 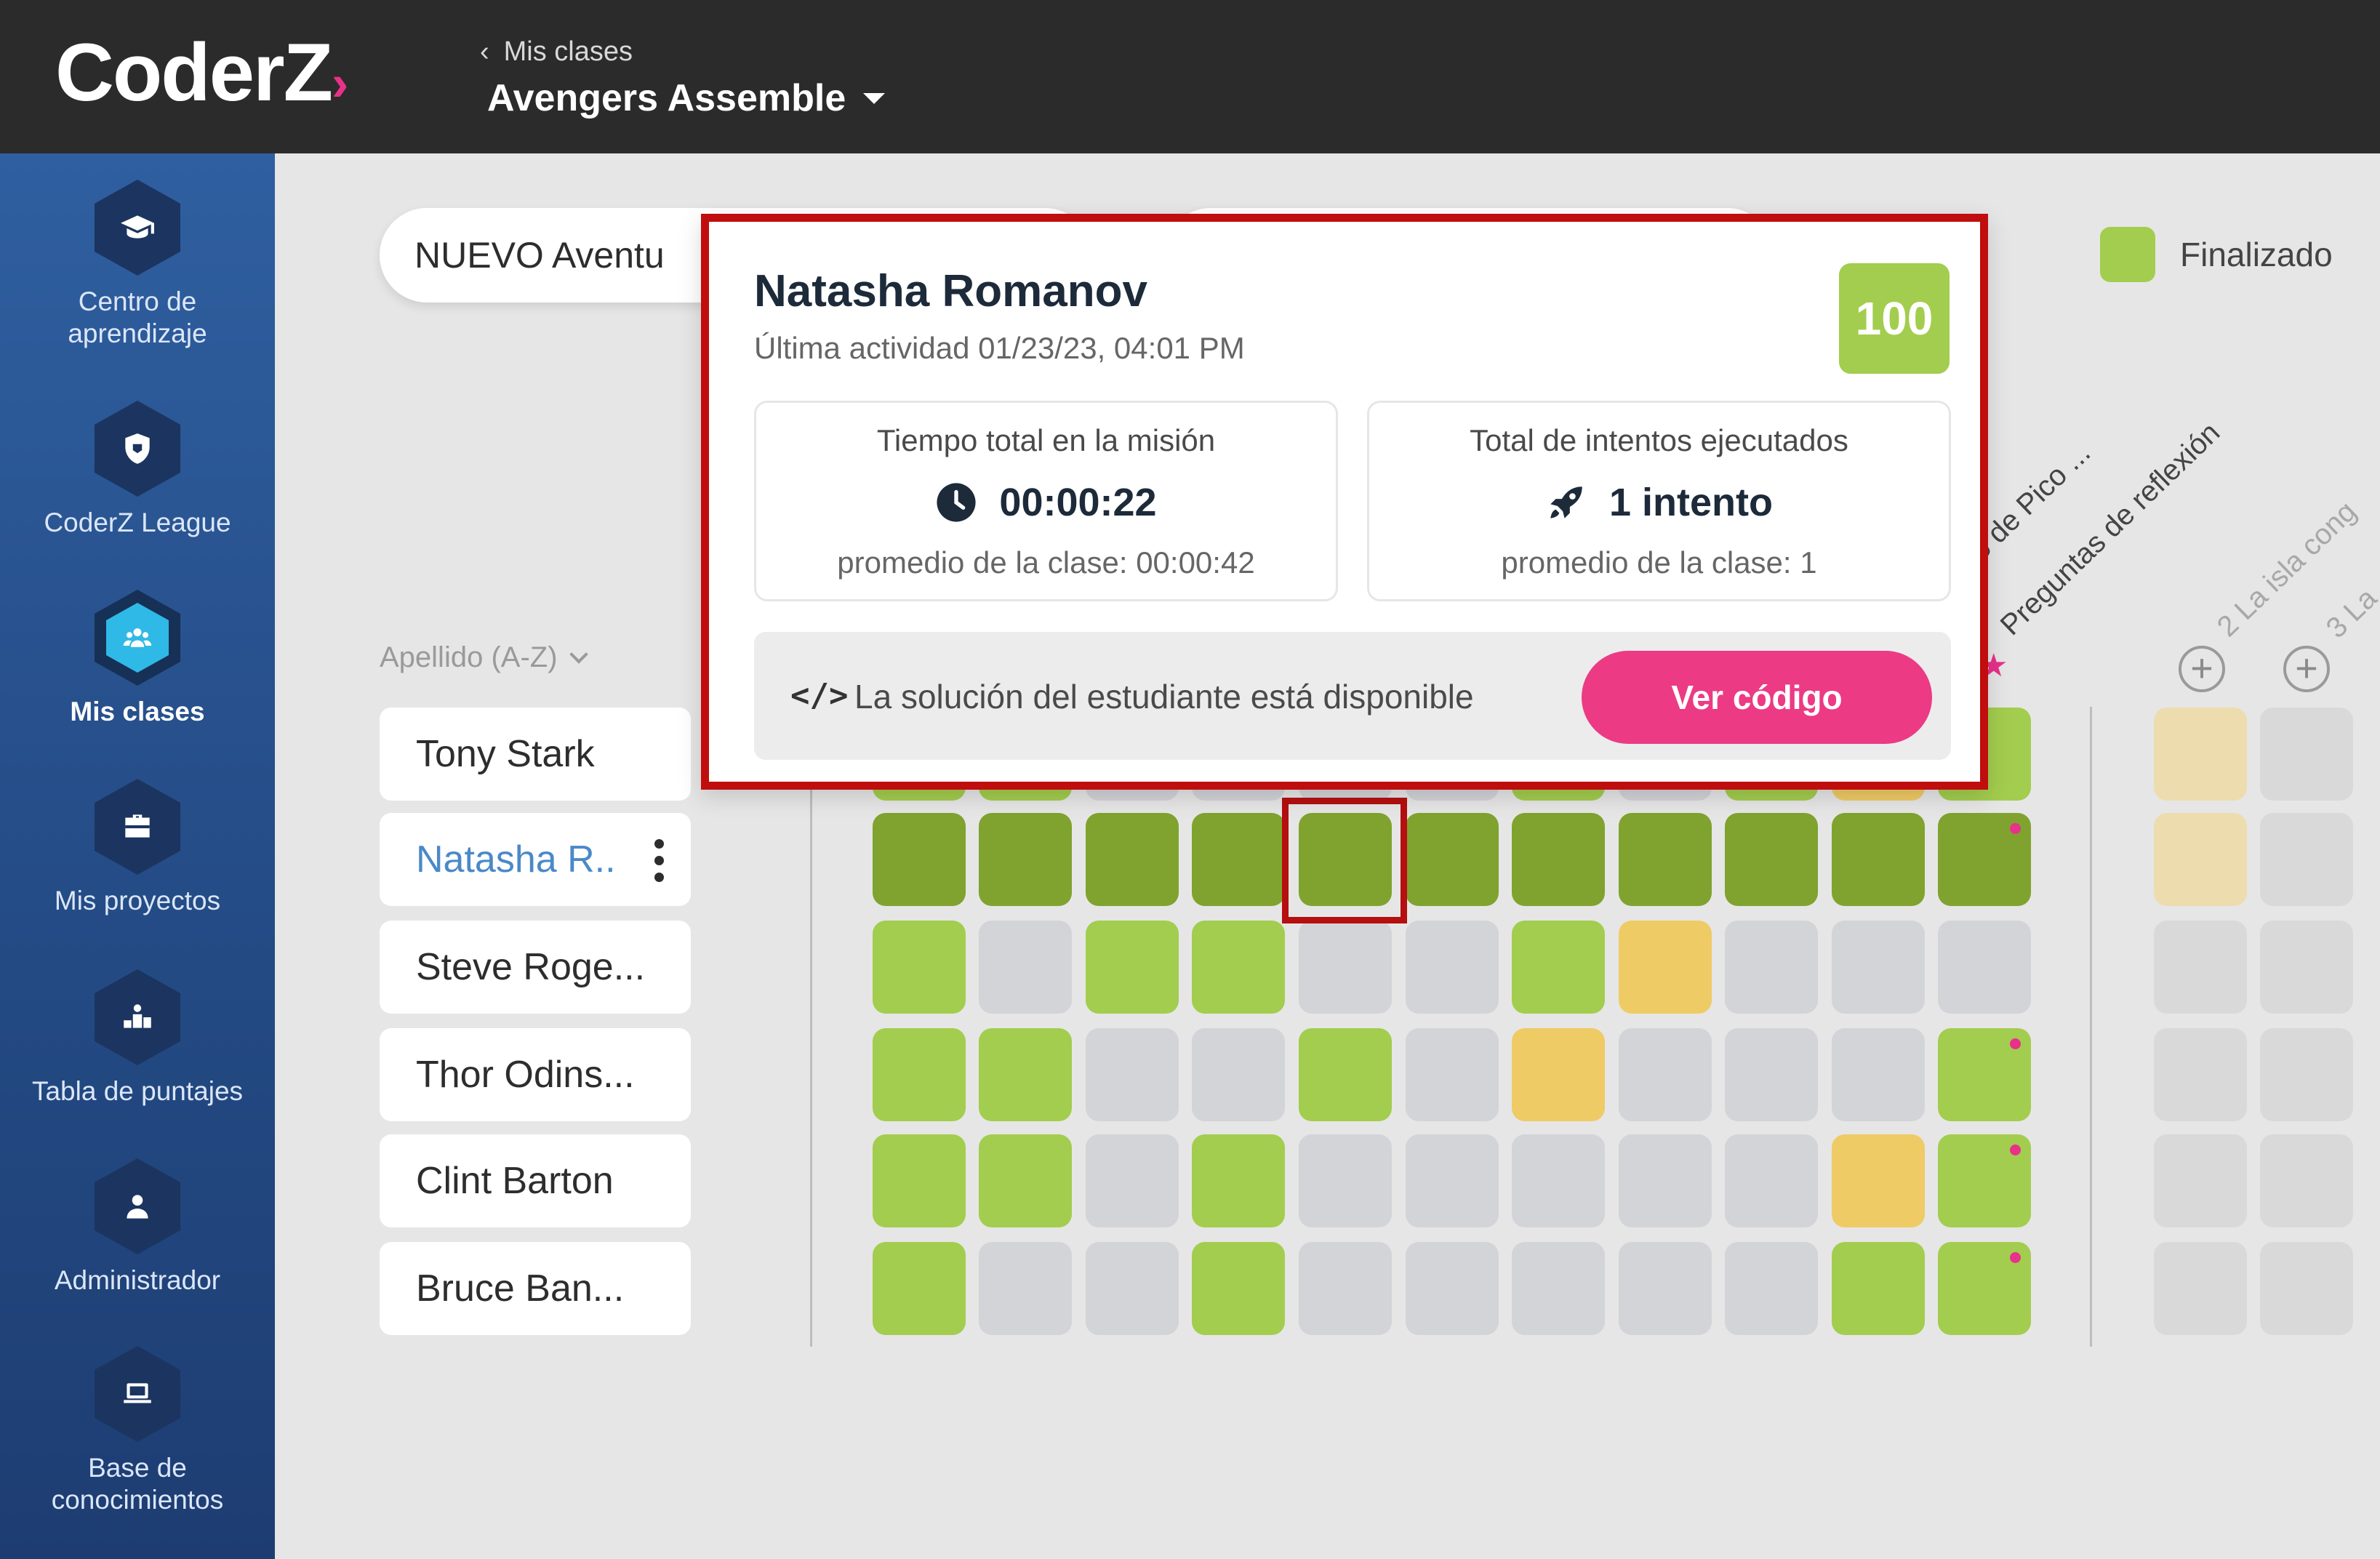 What do you see at coordinates (1046, 440) in the screenshot?
I see `time-title: Tiempo total en la misión` at bounding box center [1046, 440].